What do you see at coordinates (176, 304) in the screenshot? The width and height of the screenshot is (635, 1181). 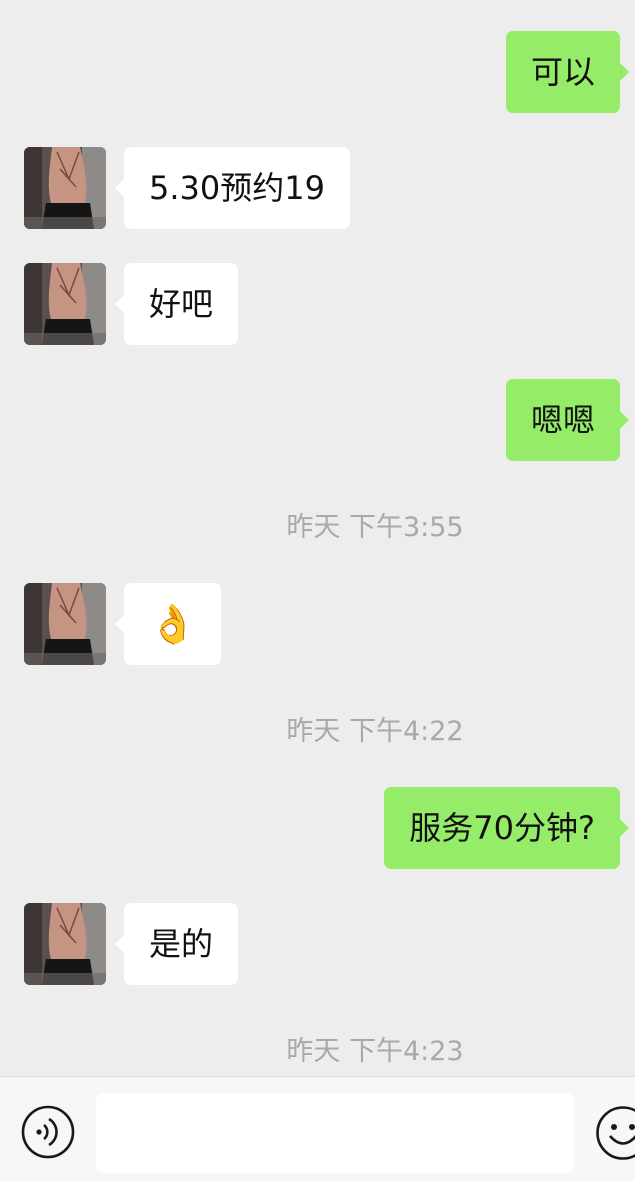 I see `incoming-message-bubble: 好吧` at bounding box center [176, 304].